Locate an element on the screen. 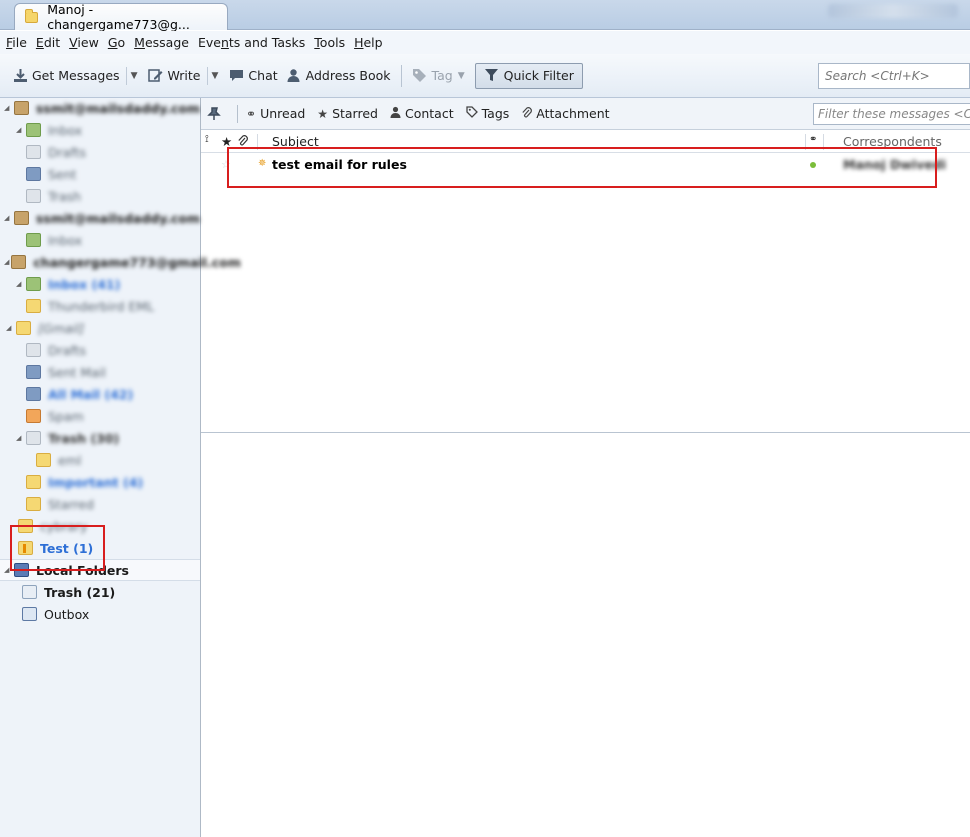  folder-thunderbird-eml: Thunderbird EML is located at coordinates (100, 306).